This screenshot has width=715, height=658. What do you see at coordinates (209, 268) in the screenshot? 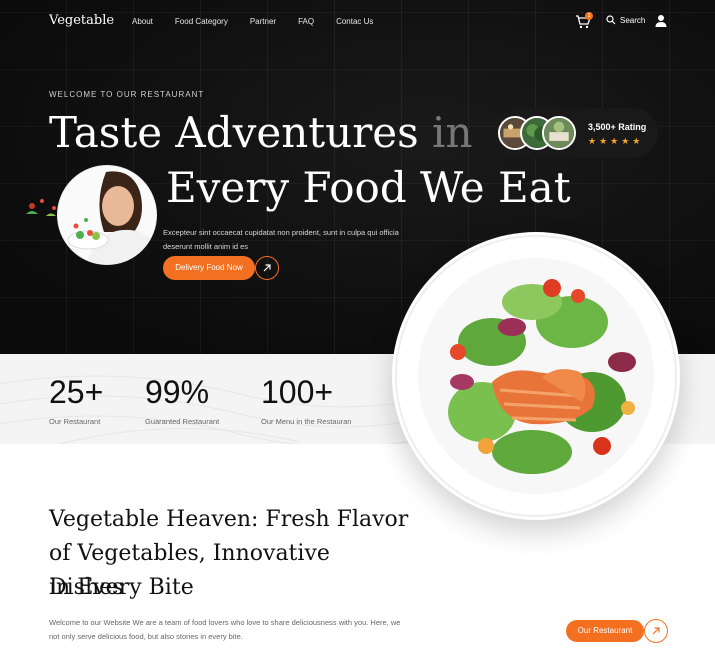
I see `delivery-food-now-button: Delivery Food Now` at bounding box center [209, 268].